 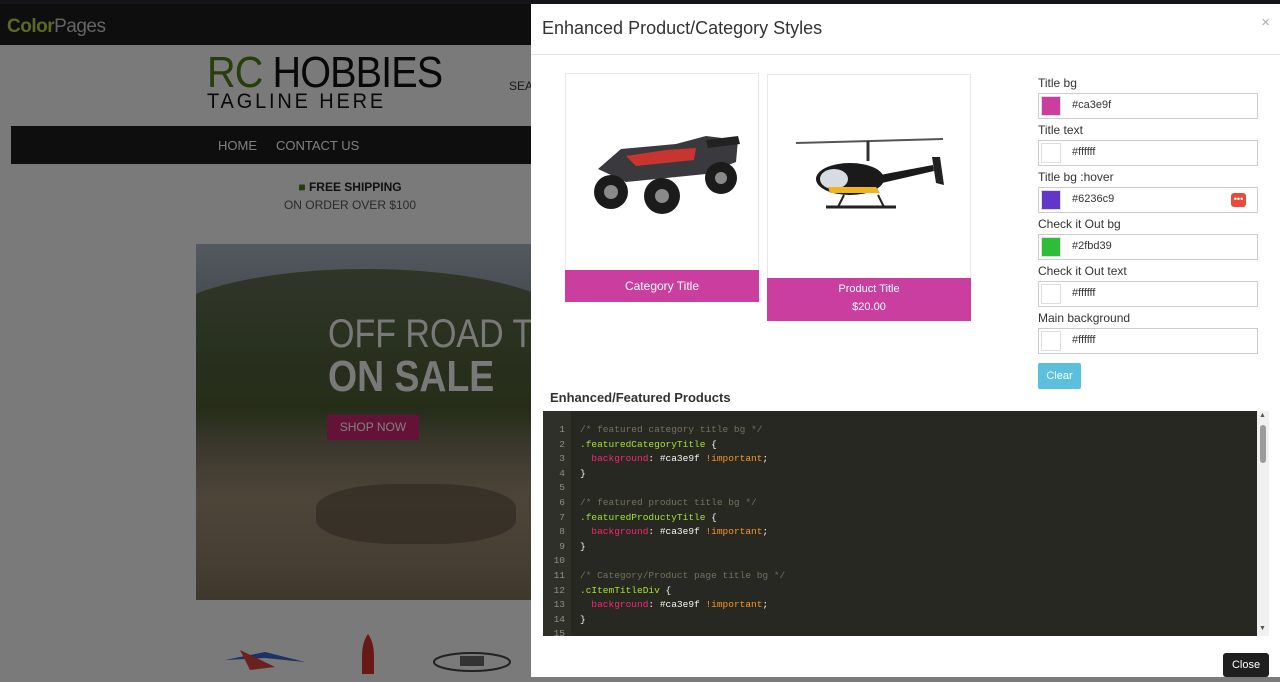 What do you see at coordinates (869, 289) in the screenshot?
I see `product-title: Product Title` at bounding box center [869, 289].